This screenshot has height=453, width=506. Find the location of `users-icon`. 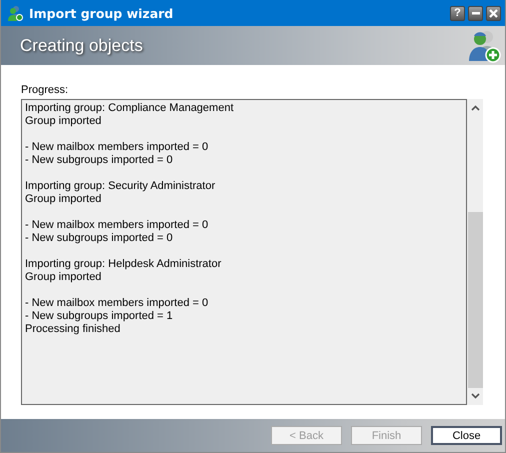

users-icon is located at coordinates (15, 13).